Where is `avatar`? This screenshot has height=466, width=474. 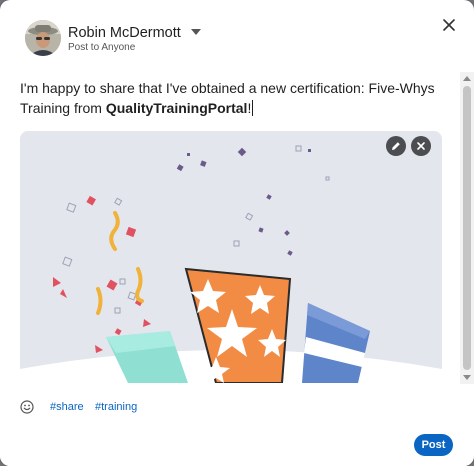 avatar is located at coordinates (43, 38).